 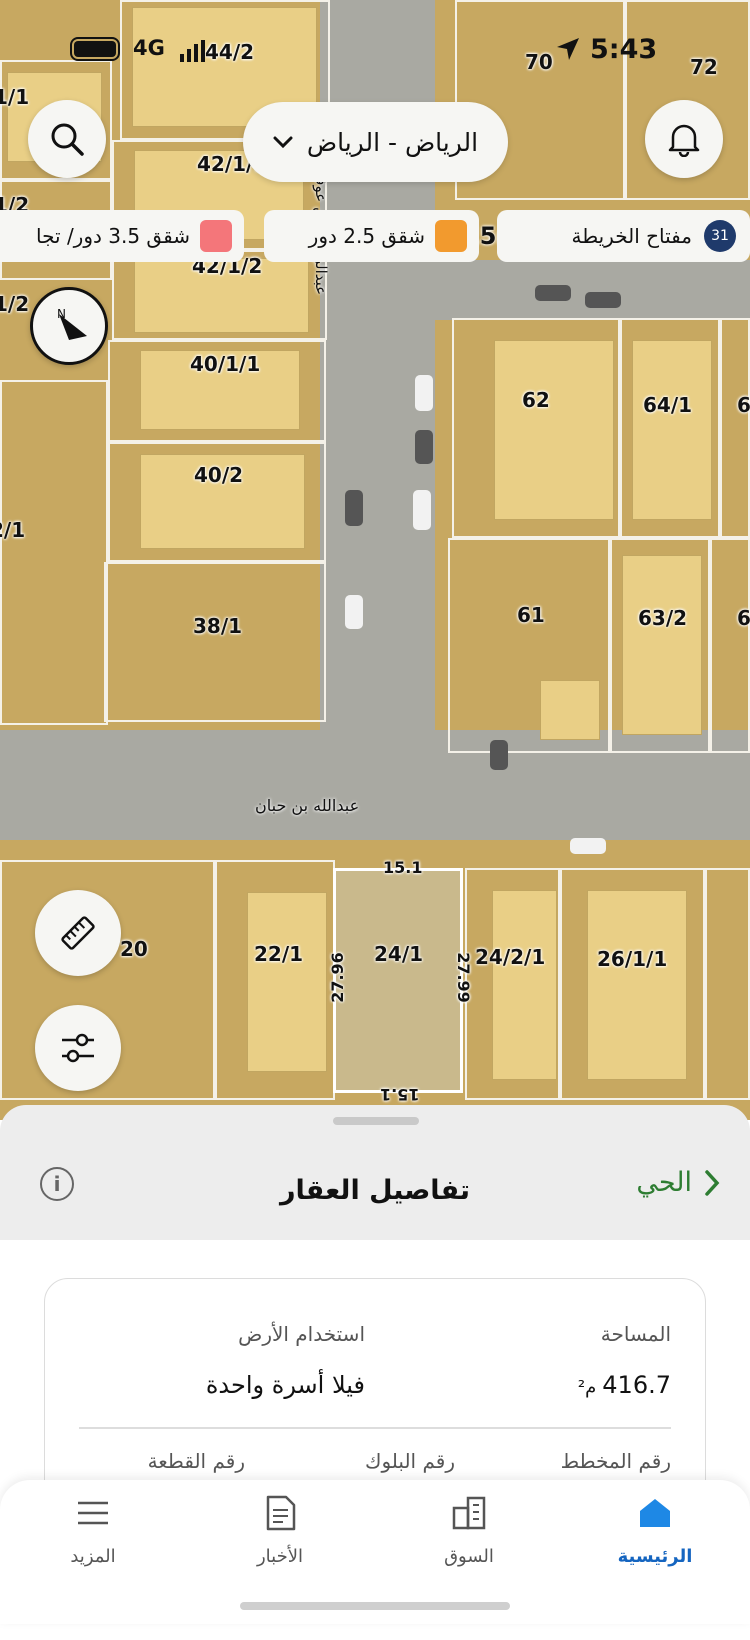 I want to click on filter-button, so click(x=78, y=1048).